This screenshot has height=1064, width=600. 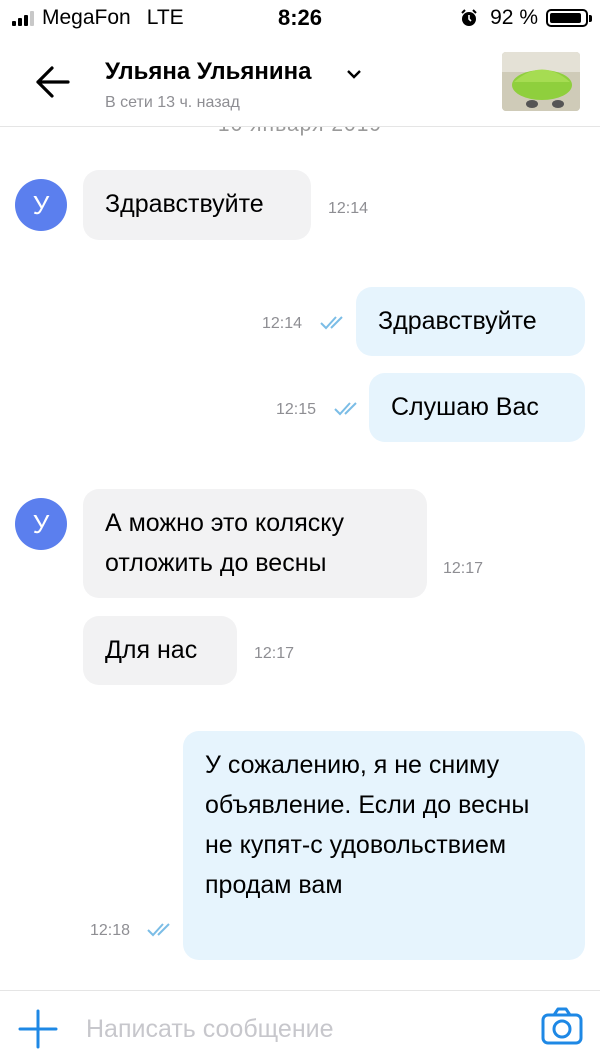 I want to click on listing-thumbnail, so click(x=541, y=81).